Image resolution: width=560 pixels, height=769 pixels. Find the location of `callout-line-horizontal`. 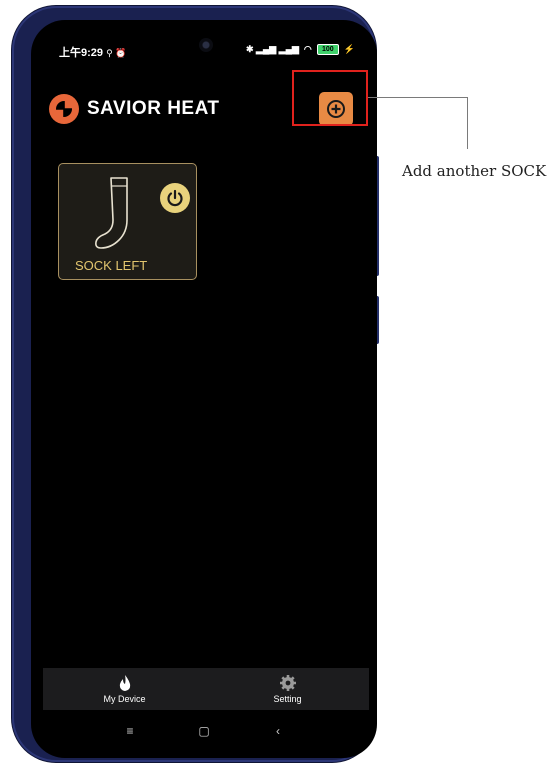

callout-line-horizontal is located at coordinates (418, 97).